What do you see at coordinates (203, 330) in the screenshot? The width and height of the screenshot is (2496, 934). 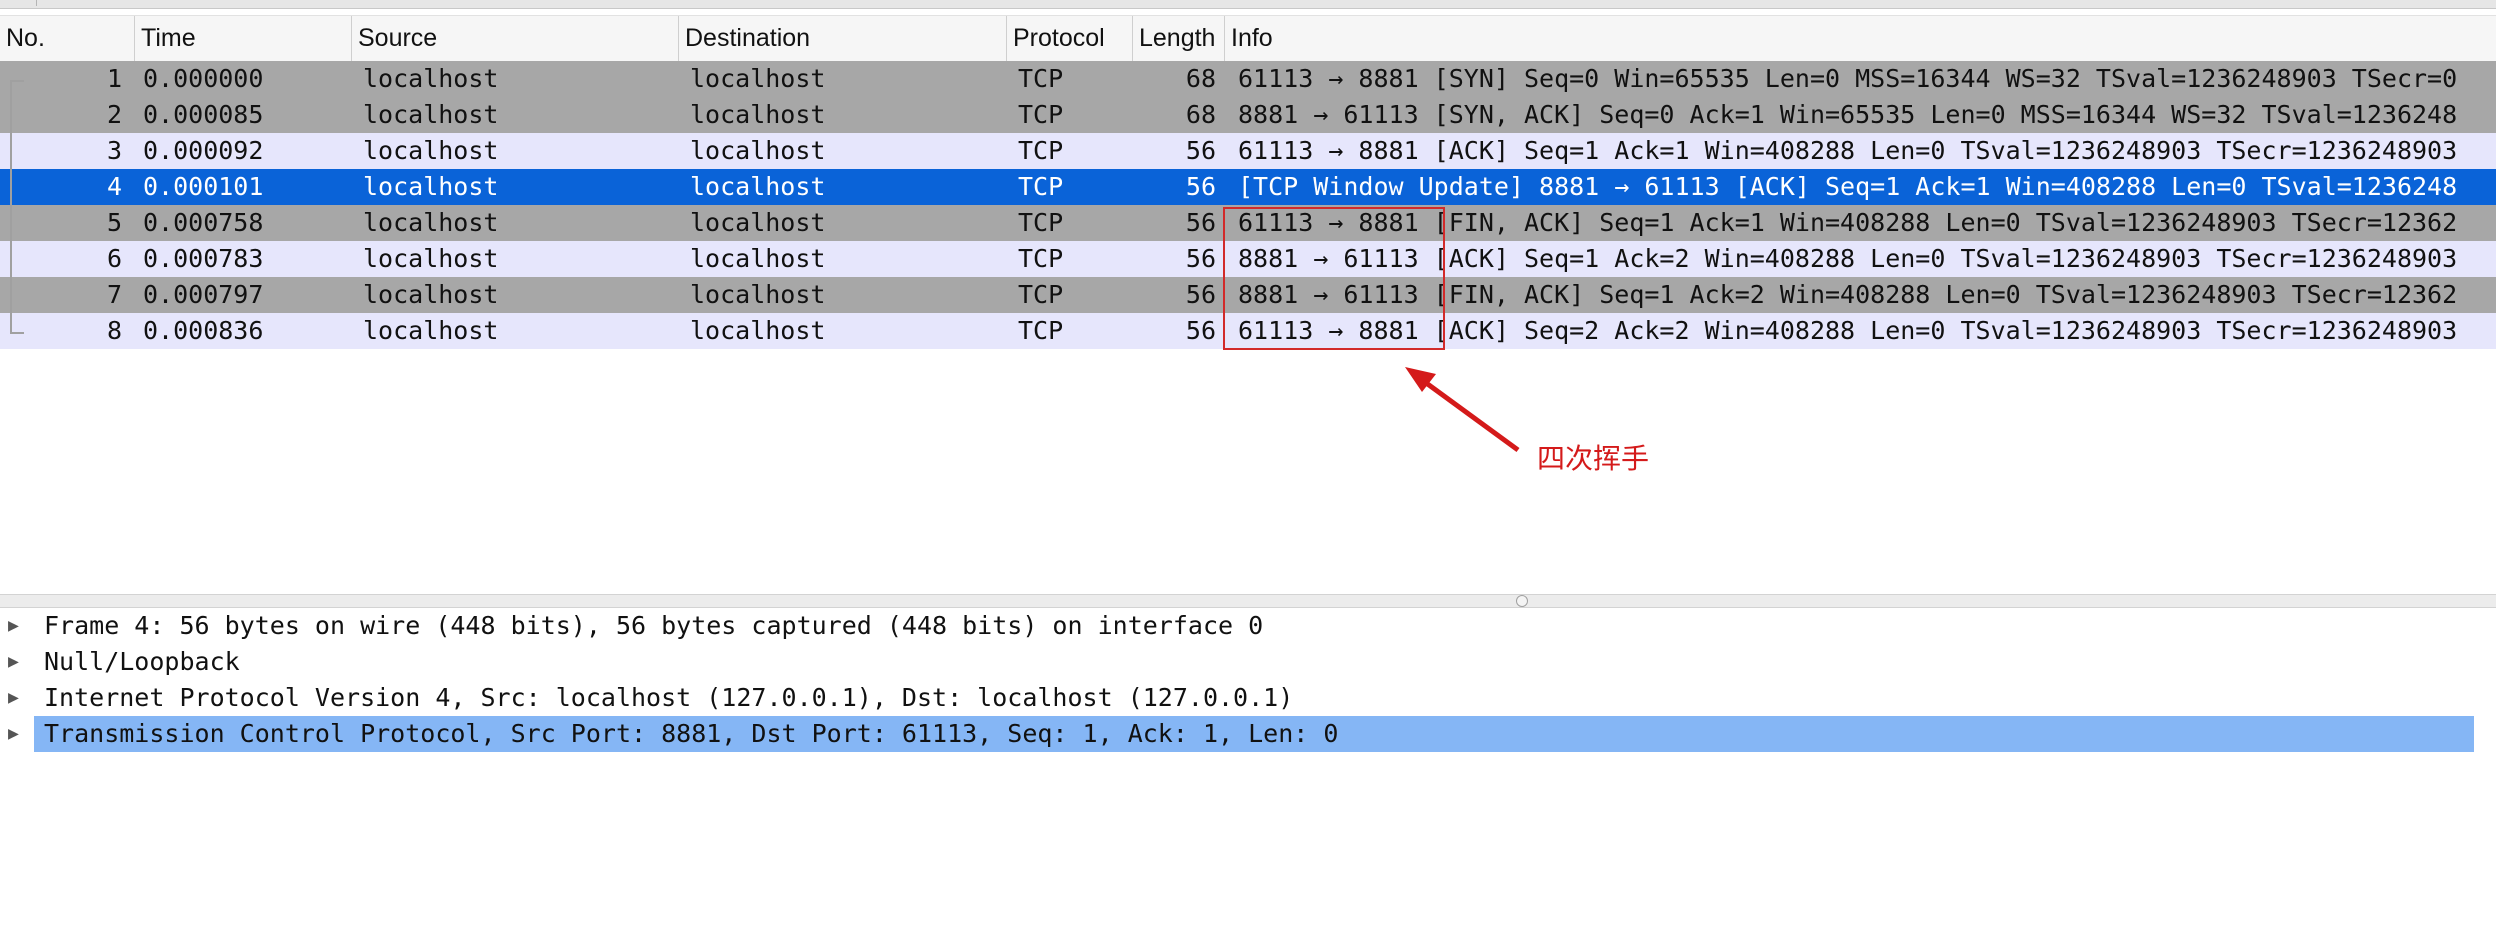 I see `packet-time: 0.000836` at bounding box center [203, 330].